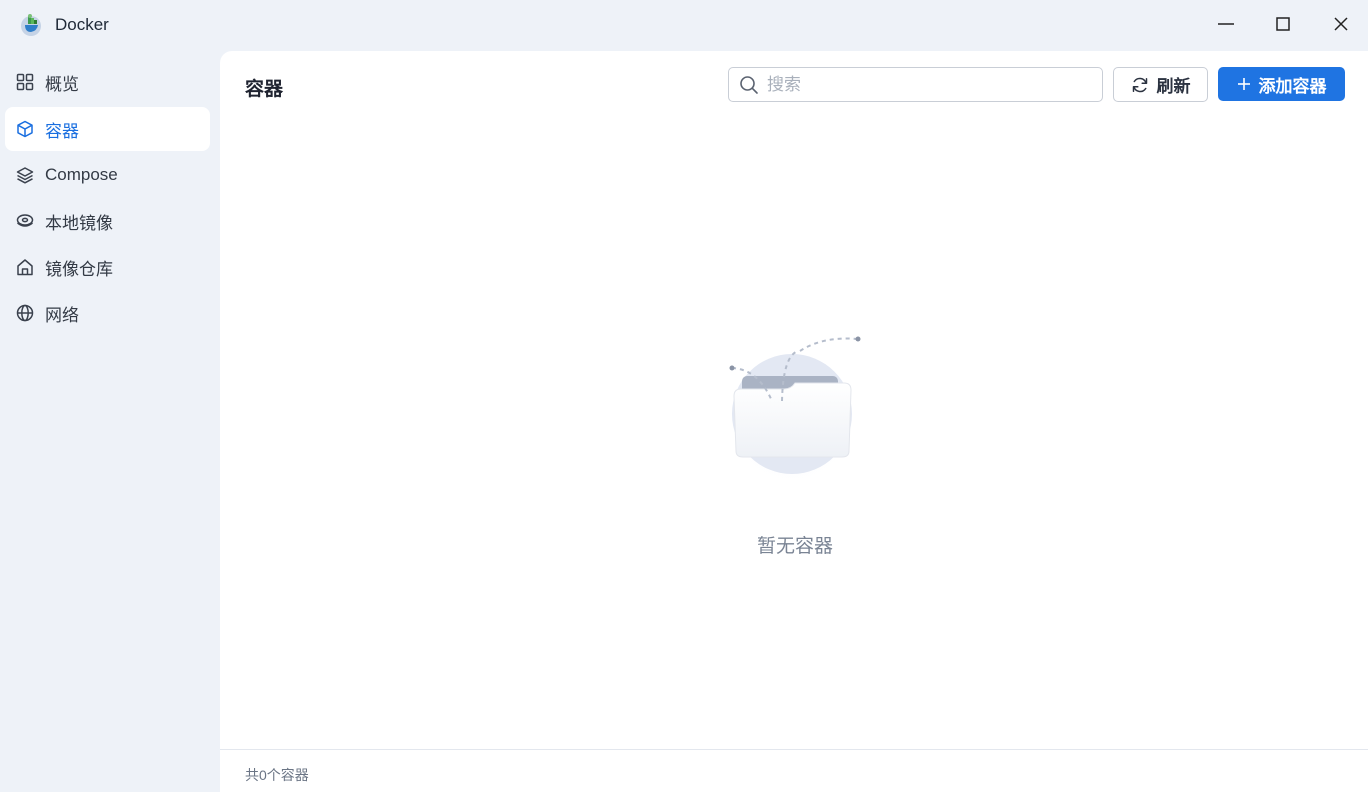 Image resolution: width=1368 pixels, height=792 pixels. What do you see at coordinates (25, 221) in the screenshot?
I see `disk-icon` at bounding box center [25, 221].